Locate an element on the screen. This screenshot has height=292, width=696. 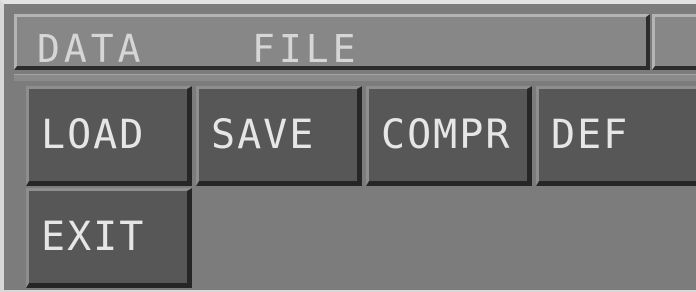
panel-title: DATA FILE is located at coordinates (198, 49).